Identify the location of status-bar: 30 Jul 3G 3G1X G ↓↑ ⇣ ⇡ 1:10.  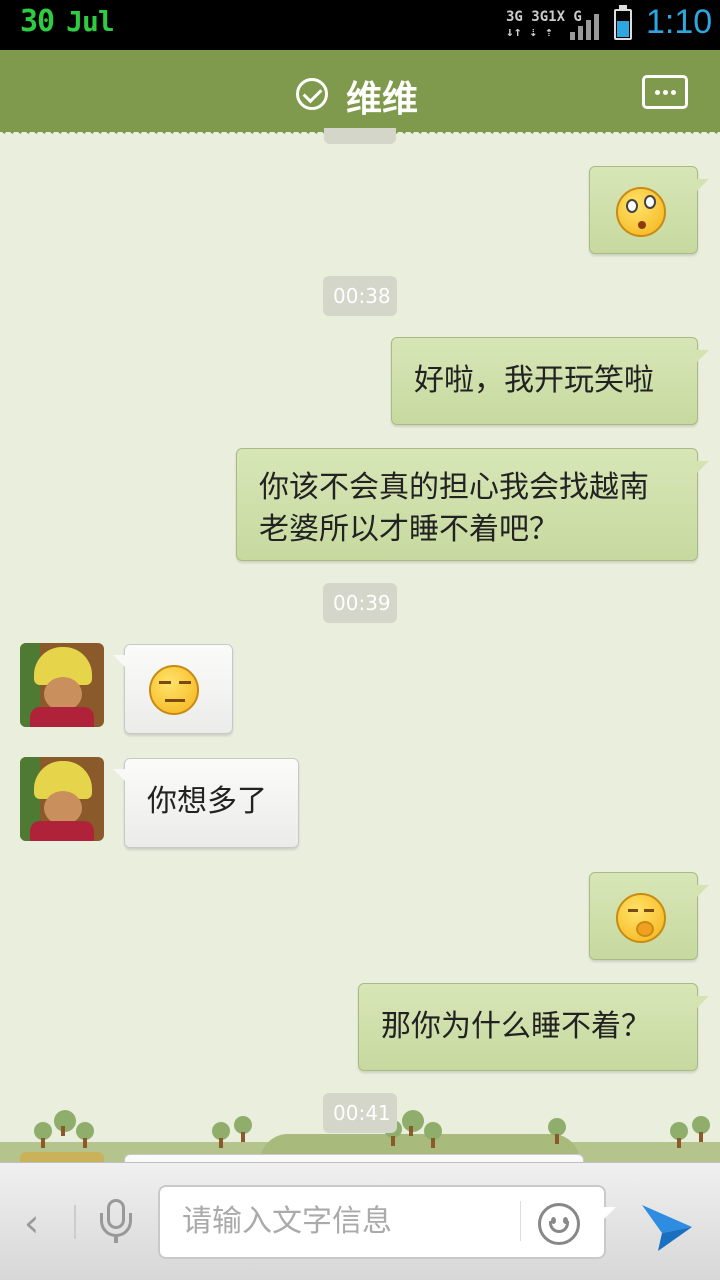
(360, 25).